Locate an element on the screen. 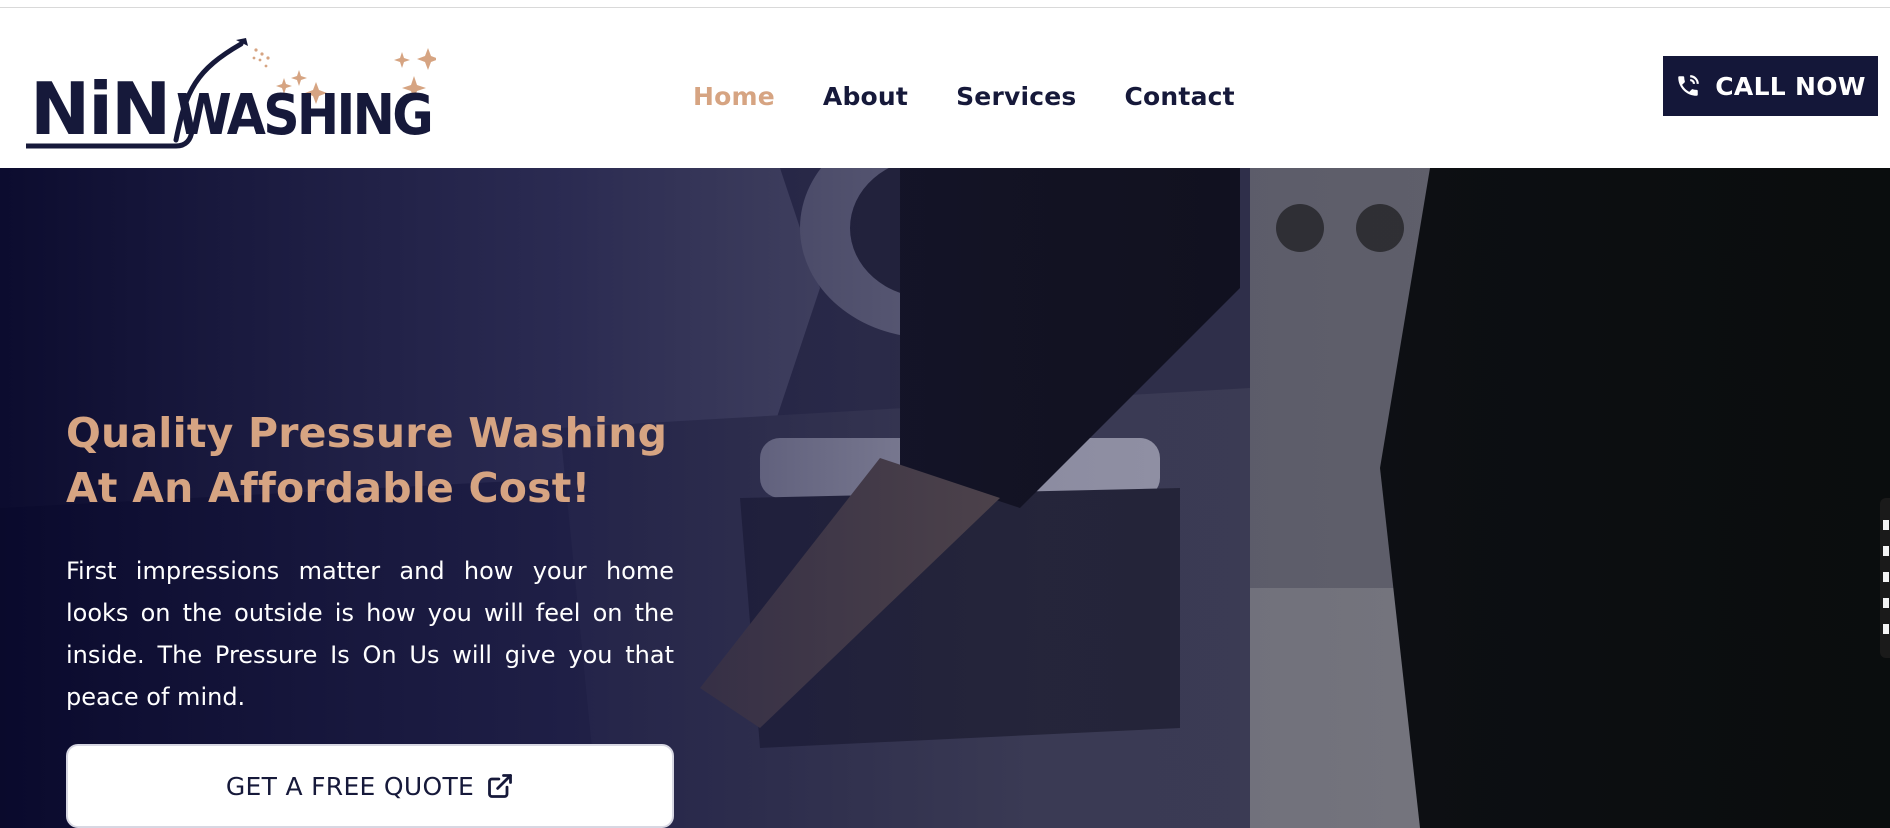  main-nav: Home About Services Contact is located at coordinates (988, 96).